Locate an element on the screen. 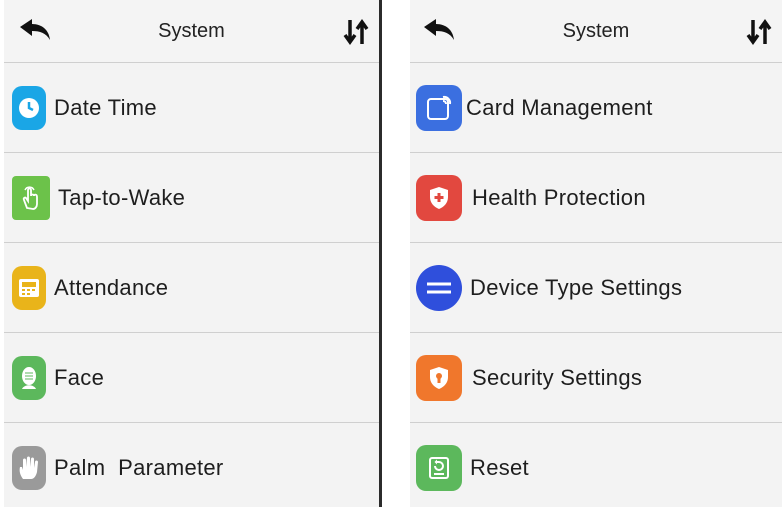 This screenshot has height=507, width=782. palm-icon is located at coordinates (29, 467).